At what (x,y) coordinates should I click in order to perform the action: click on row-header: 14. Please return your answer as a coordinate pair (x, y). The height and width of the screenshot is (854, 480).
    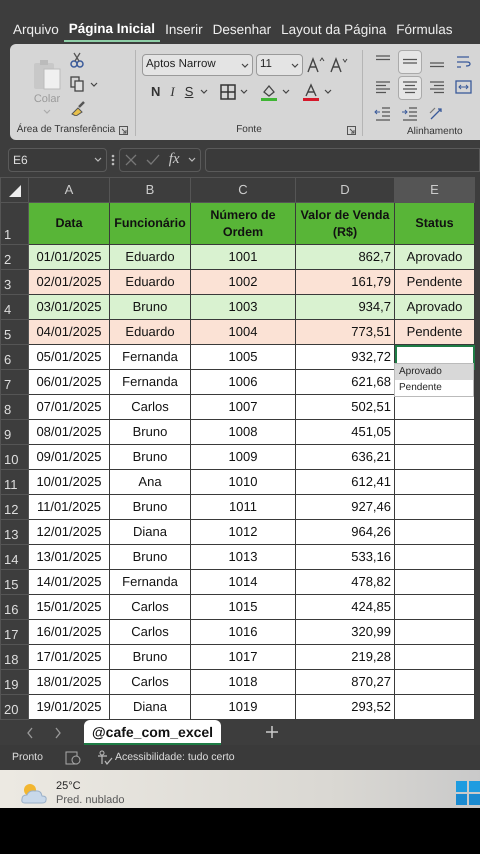
    Looking at the image, I should click on (14, 557).